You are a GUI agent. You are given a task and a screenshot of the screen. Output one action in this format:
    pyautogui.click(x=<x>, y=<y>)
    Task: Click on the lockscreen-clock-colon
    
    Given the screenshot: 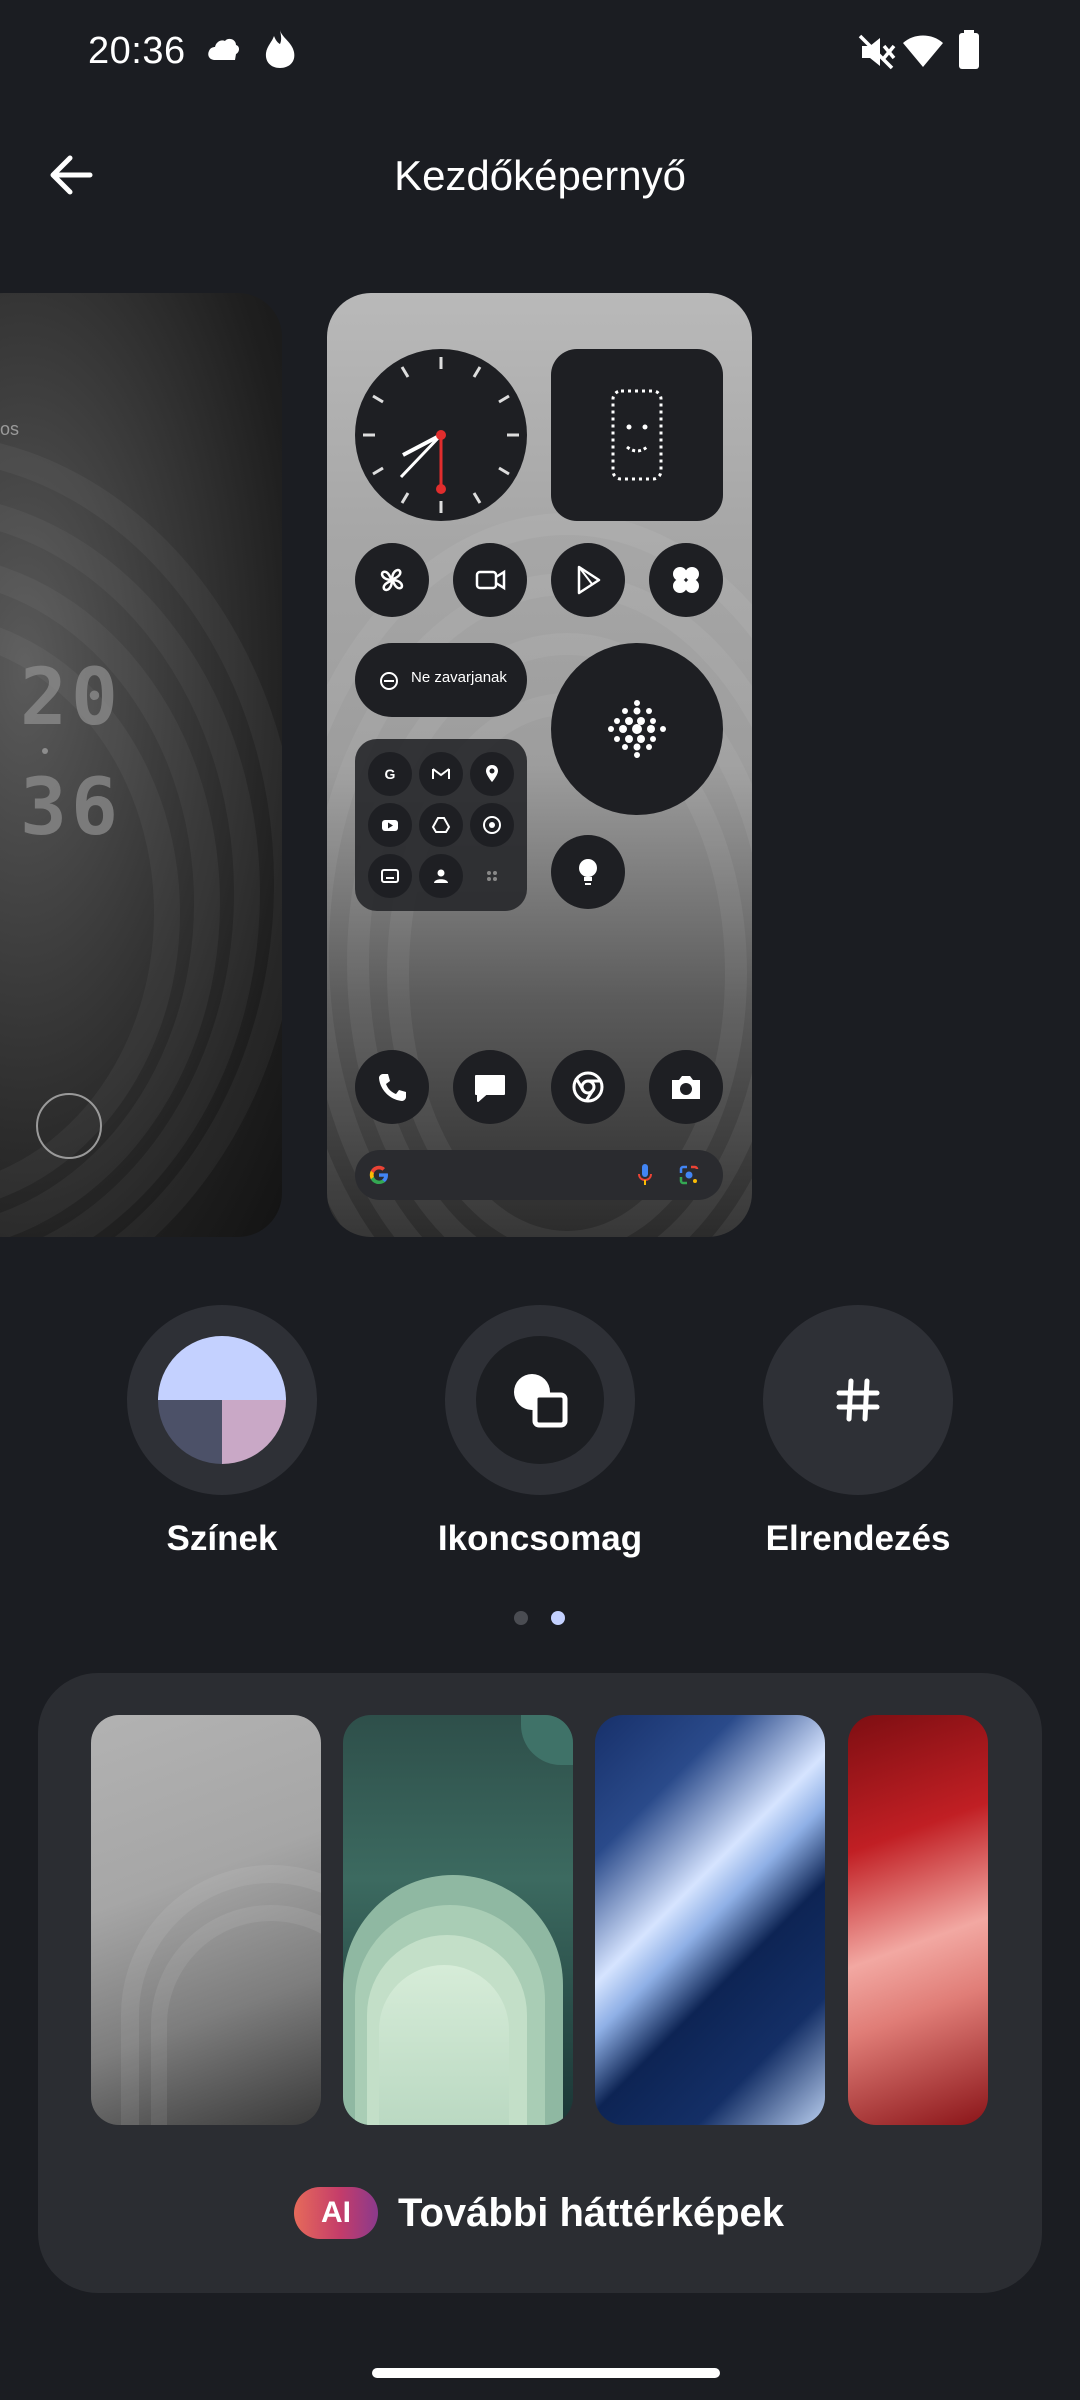 What is the action you would take?
    pyautogui.click(x=45, y=751)
    